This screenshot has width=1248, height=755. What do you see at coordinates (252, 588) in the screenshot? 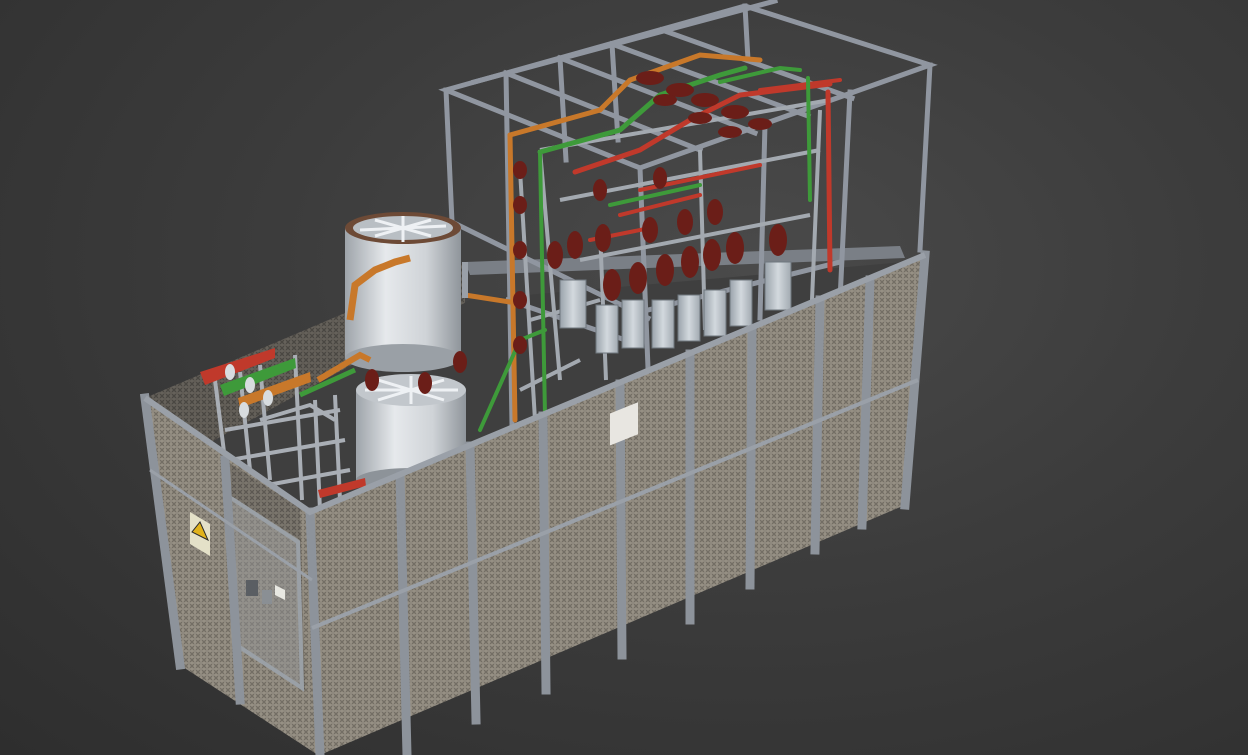
I see `gate-lock-icon` at bounding box center [252, 588].